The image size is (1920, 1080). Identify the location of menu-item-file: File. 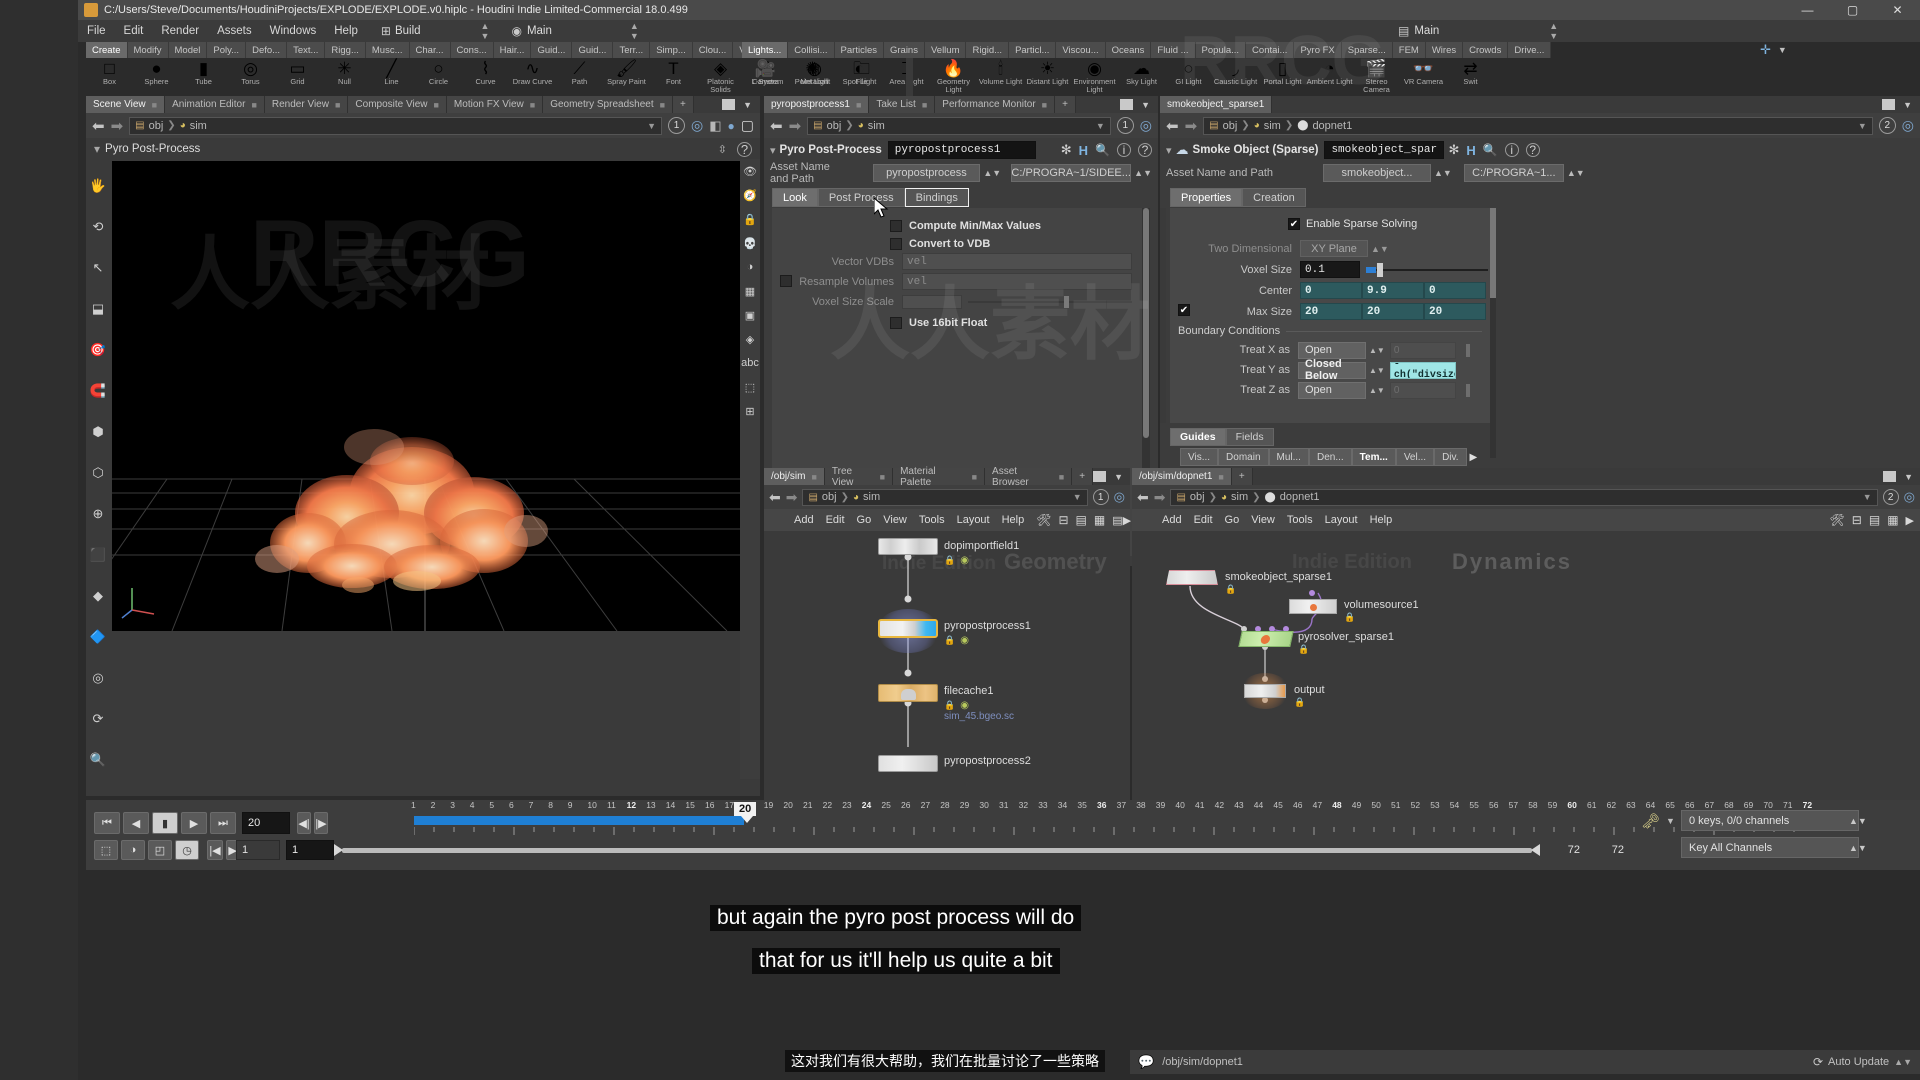
(96, 31).